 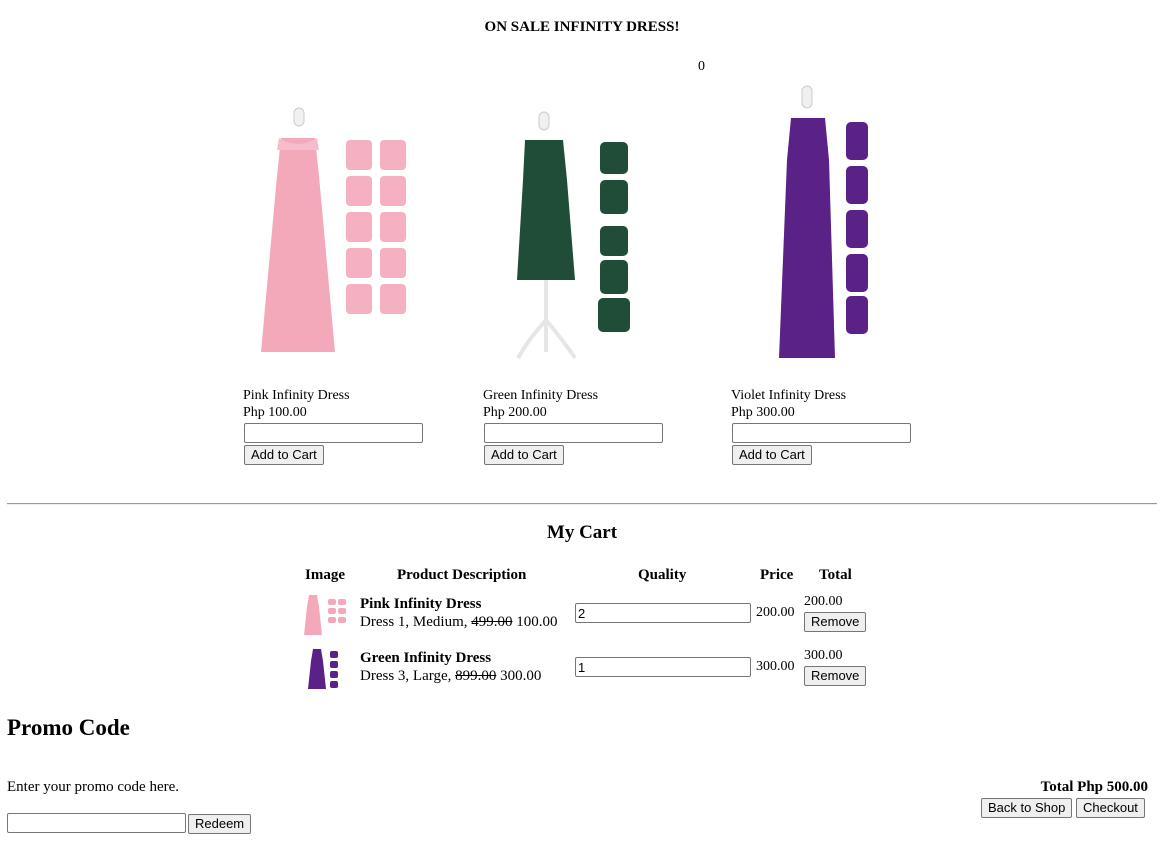 I want to click on cart-item-variant: Dress 3, Large,, so click(x=406, y=676).